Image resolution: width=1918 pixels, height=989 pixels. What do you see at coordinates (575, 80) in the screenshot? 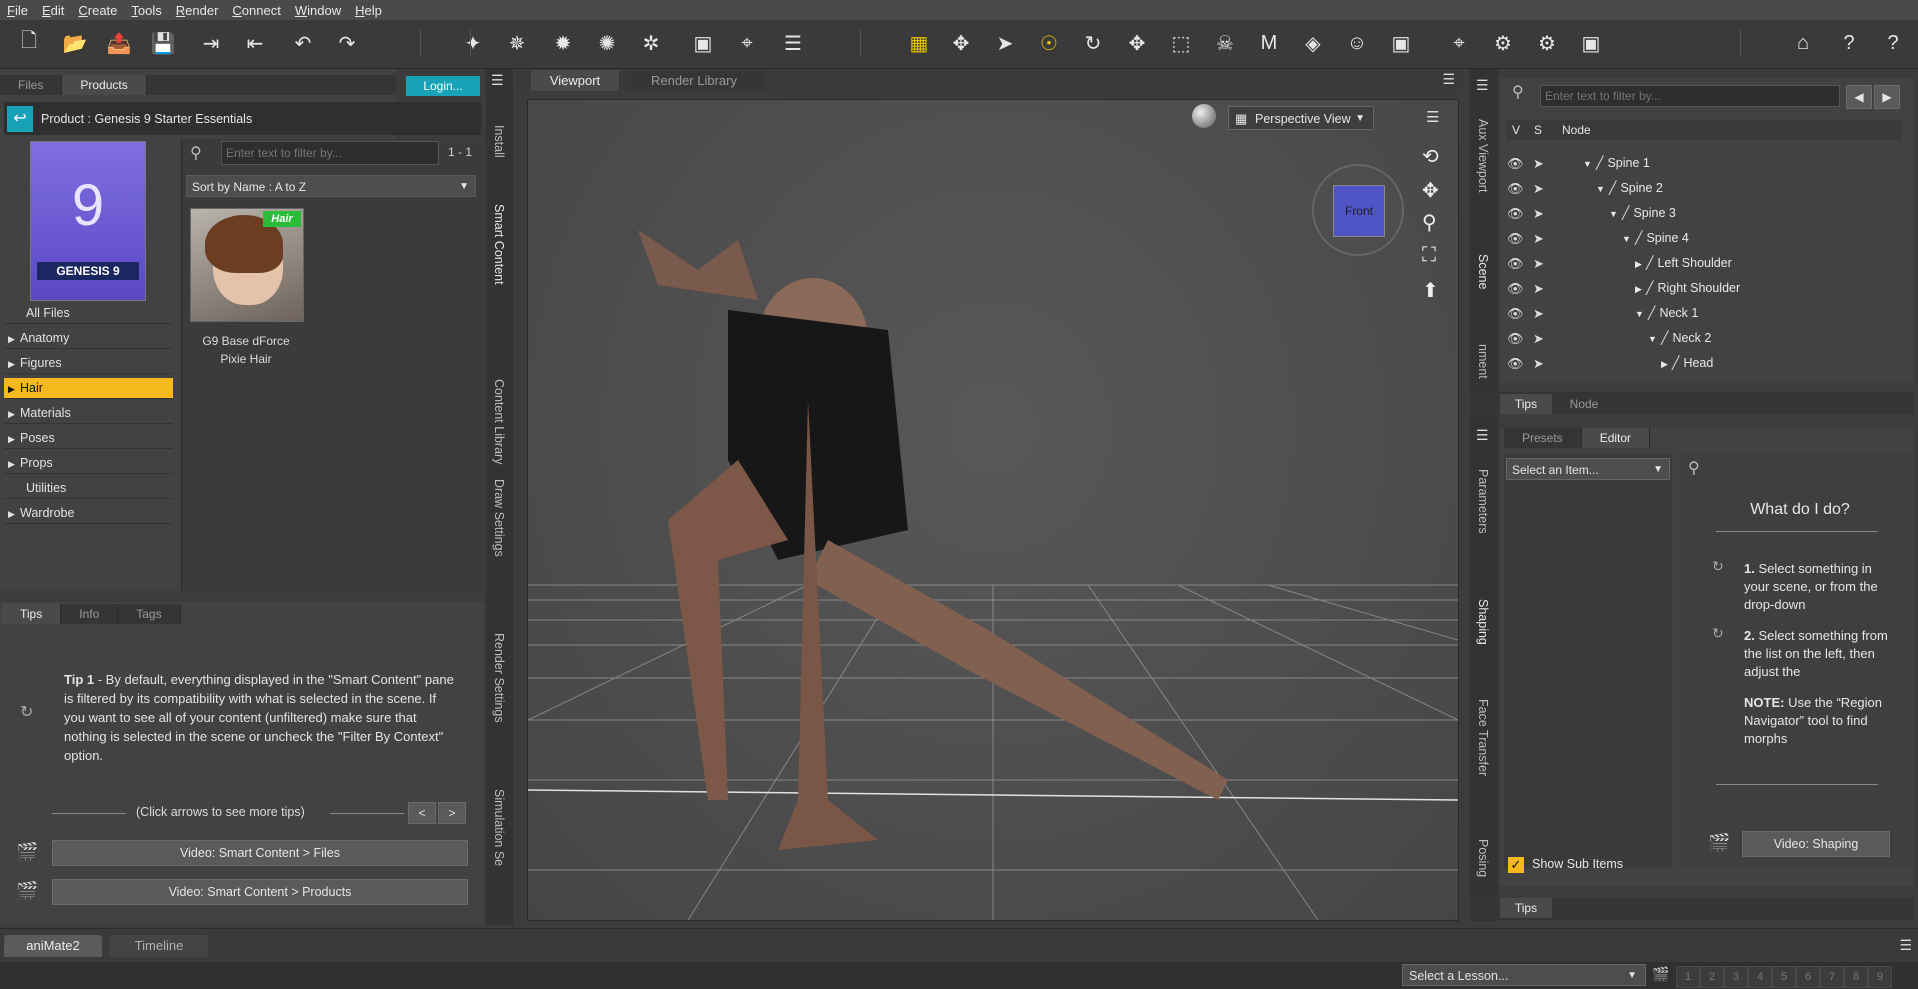
I see `tab-viewport: Viewport` at bounding box center [575, 80].